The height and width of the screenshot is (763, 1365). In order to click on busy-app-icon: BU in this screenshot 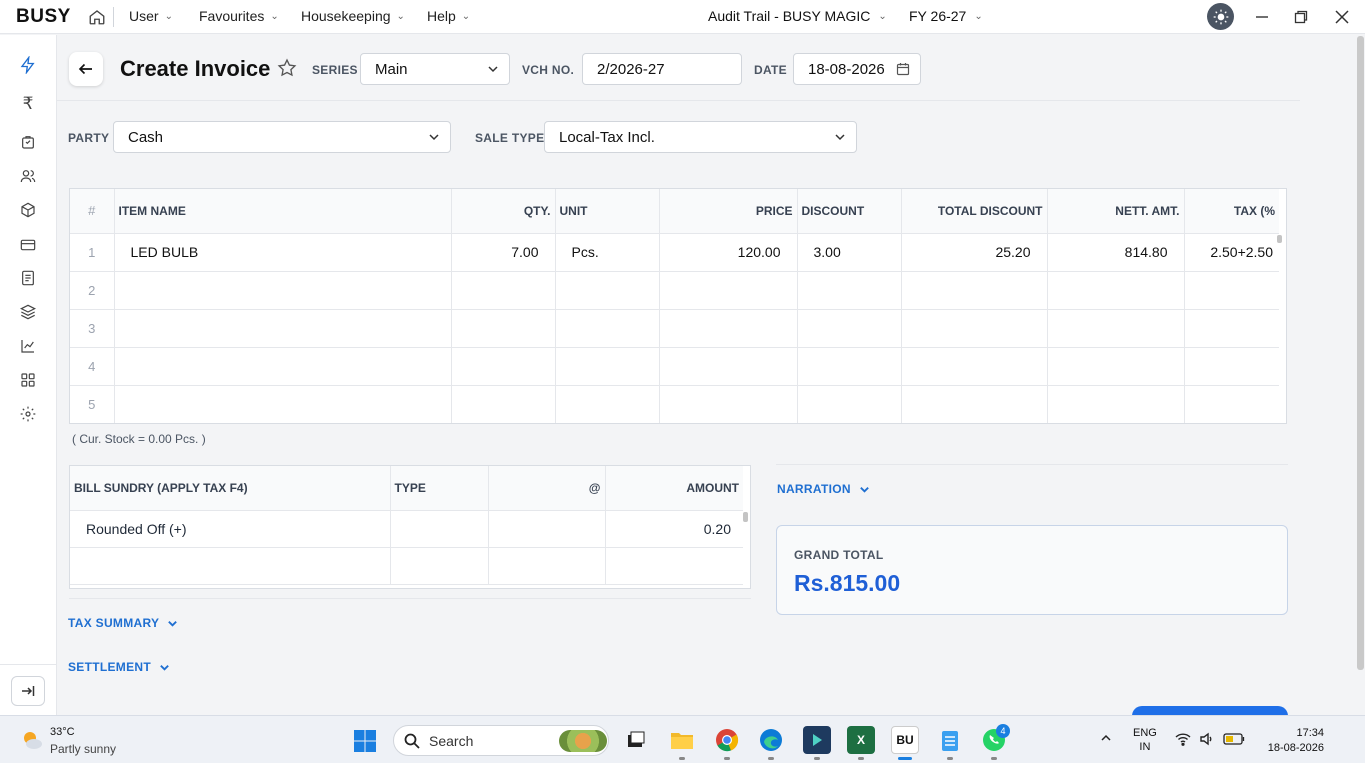, I will do `click(905, 740)`.